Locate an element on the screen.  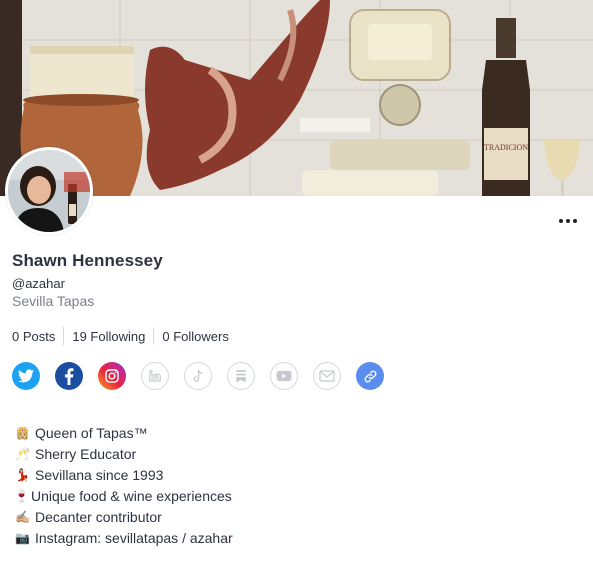
camera-emoji-icon: 📷 is located at coordinates (22, 538).